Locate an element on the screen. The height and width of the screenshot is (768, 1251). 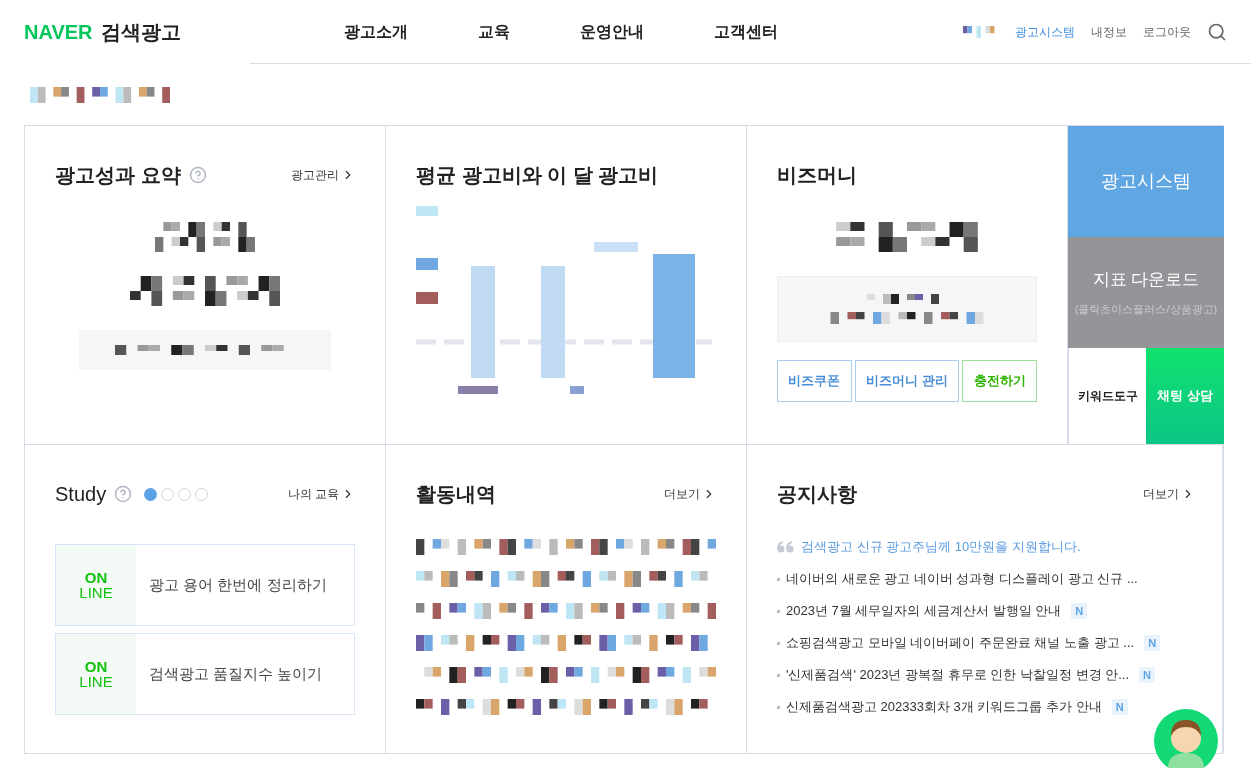
nav-link: 운영안내 is located at coordinates (612, 31).